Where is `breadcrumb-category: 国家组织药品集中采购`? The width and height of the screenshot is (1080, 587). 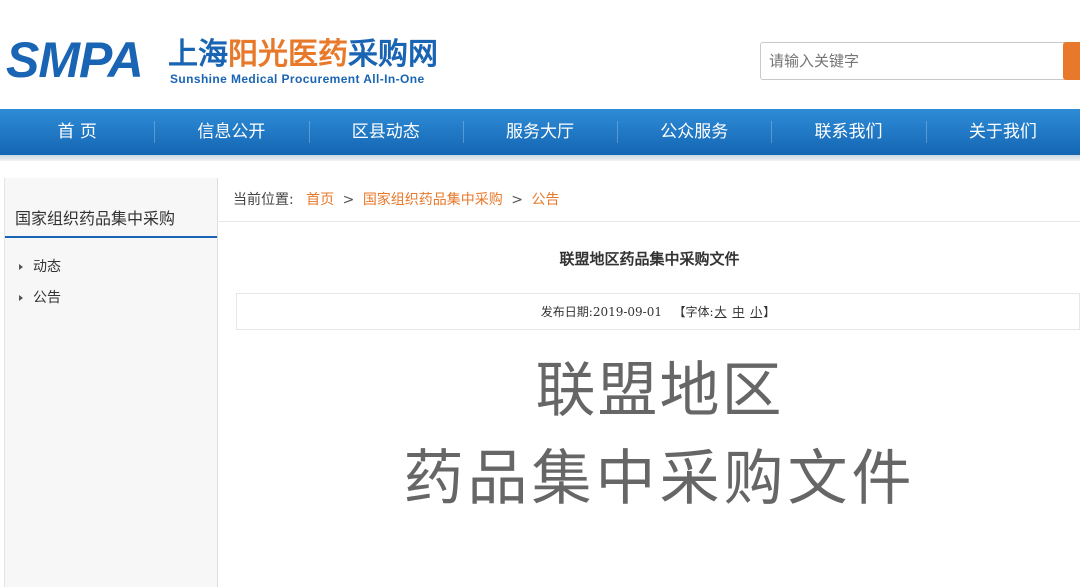 breadcrumb-category: 国家组织药品集中采购 is located at coordinates (433, 200).